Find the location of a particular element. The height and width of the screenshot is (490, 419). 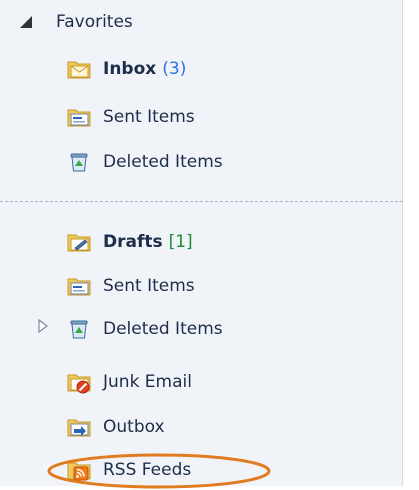

favorites-header-label: Favorites is located at coordinates (94, 22).